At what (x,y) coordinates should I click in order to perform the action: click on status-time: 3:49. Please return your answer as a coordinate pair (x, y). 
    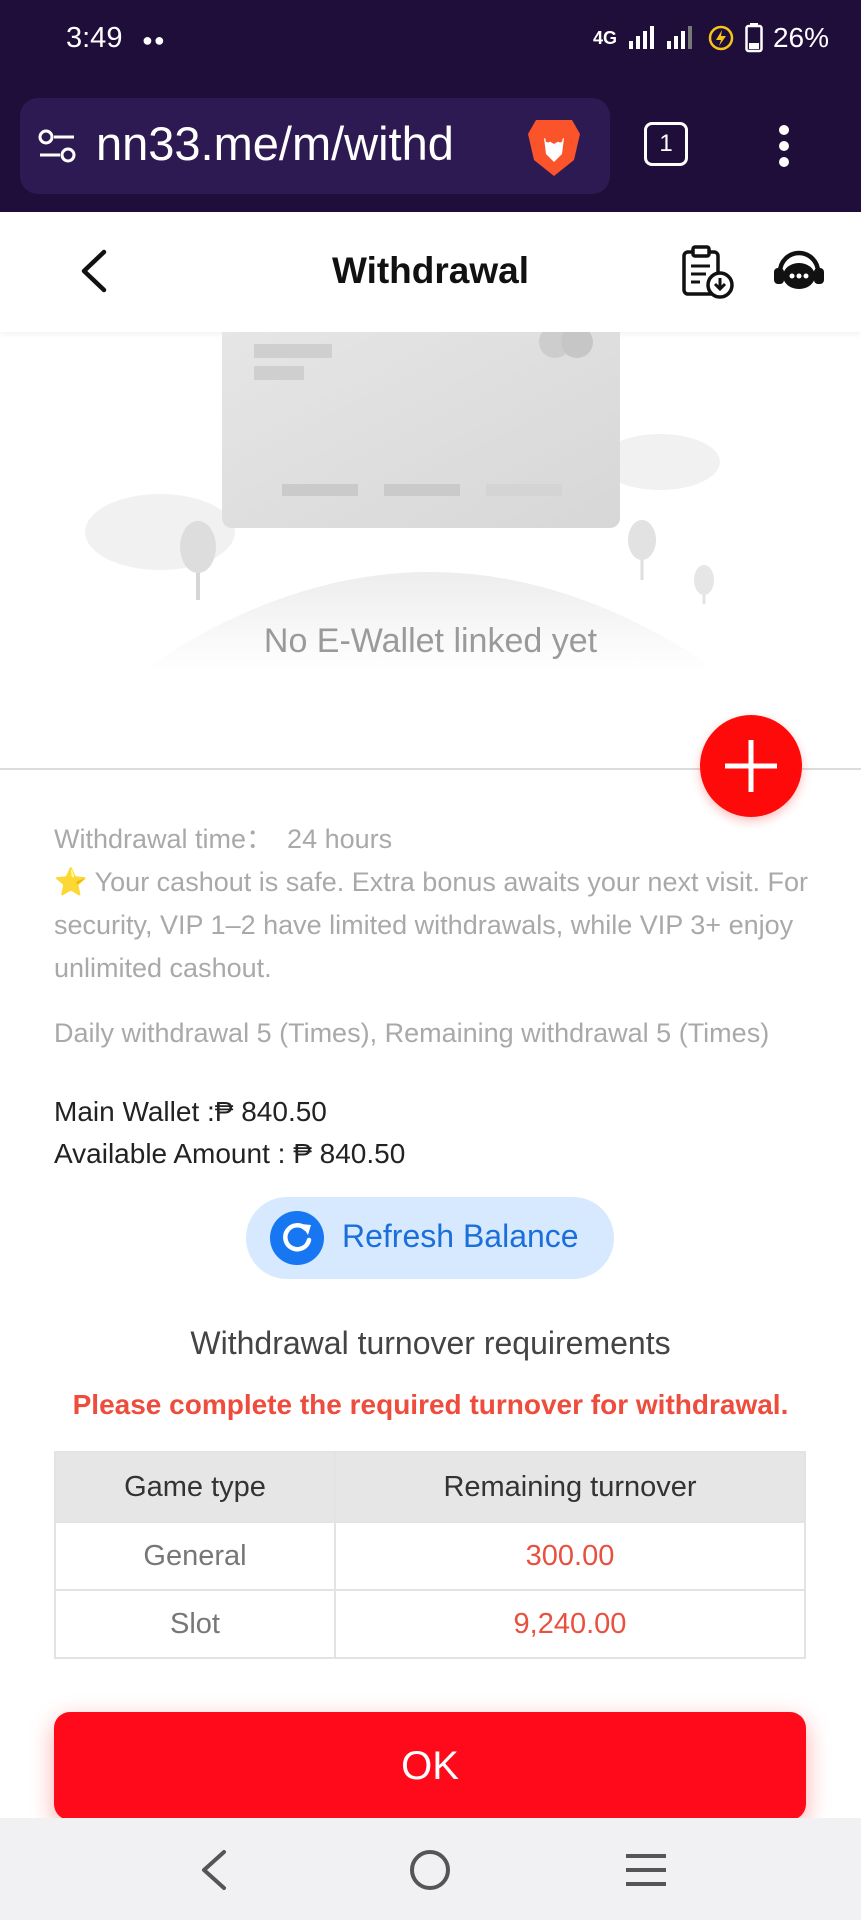
    Looking at the image, I should click on (94, 38).